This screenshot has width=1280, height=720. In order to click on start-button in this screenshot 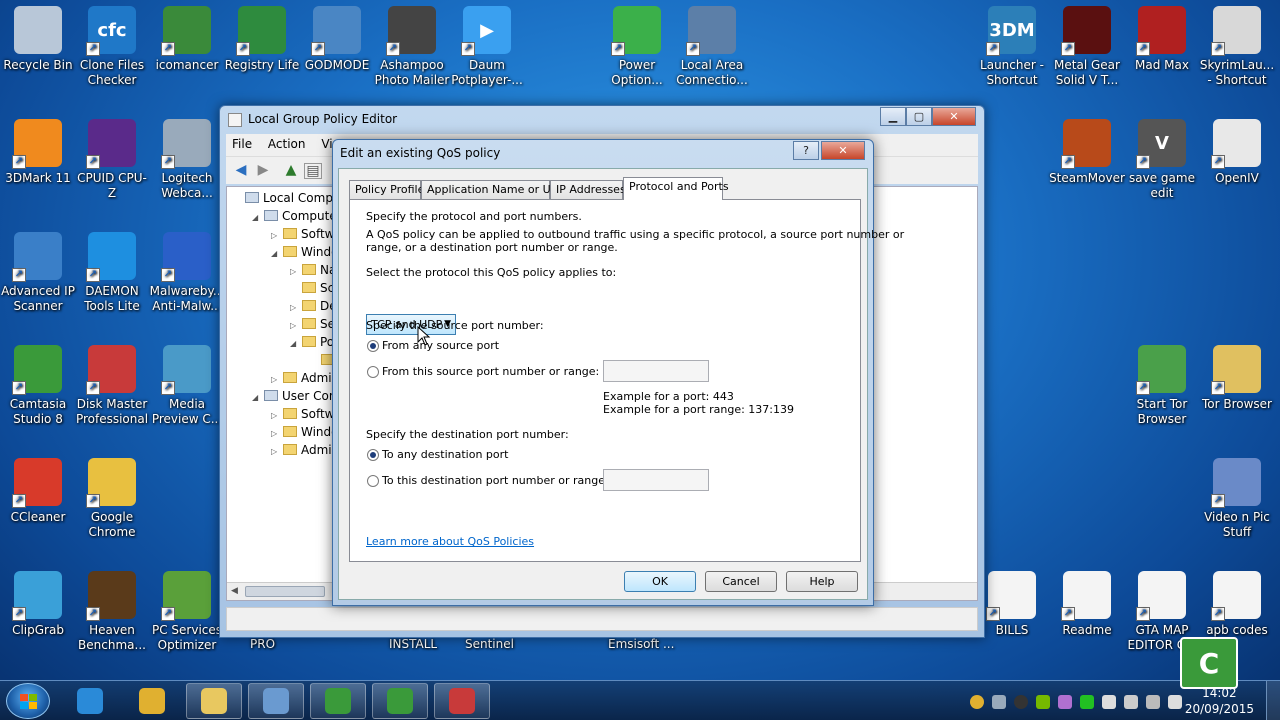, I will do `click(28, 701)`.